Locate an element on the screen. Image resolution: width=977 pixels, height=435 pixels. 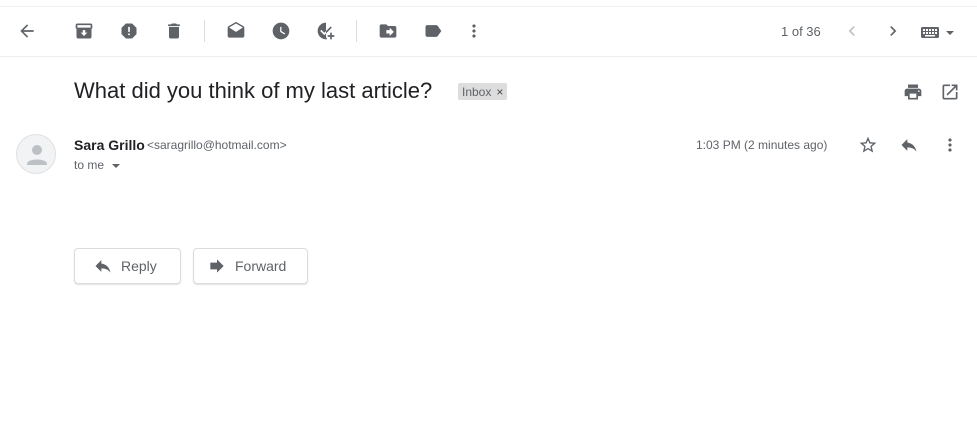
star-icon is located at coordinates (868, 144).